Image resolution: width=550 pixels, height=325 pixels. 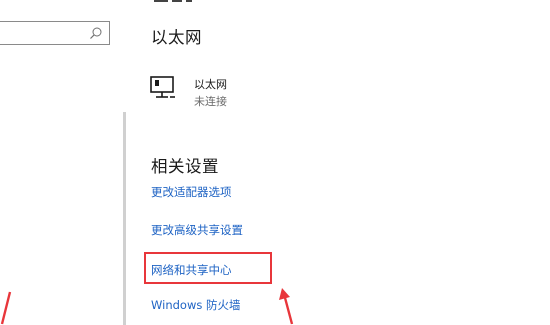 I want to click on ethernet-section-title: 以太网, so click(x=176, y=37).